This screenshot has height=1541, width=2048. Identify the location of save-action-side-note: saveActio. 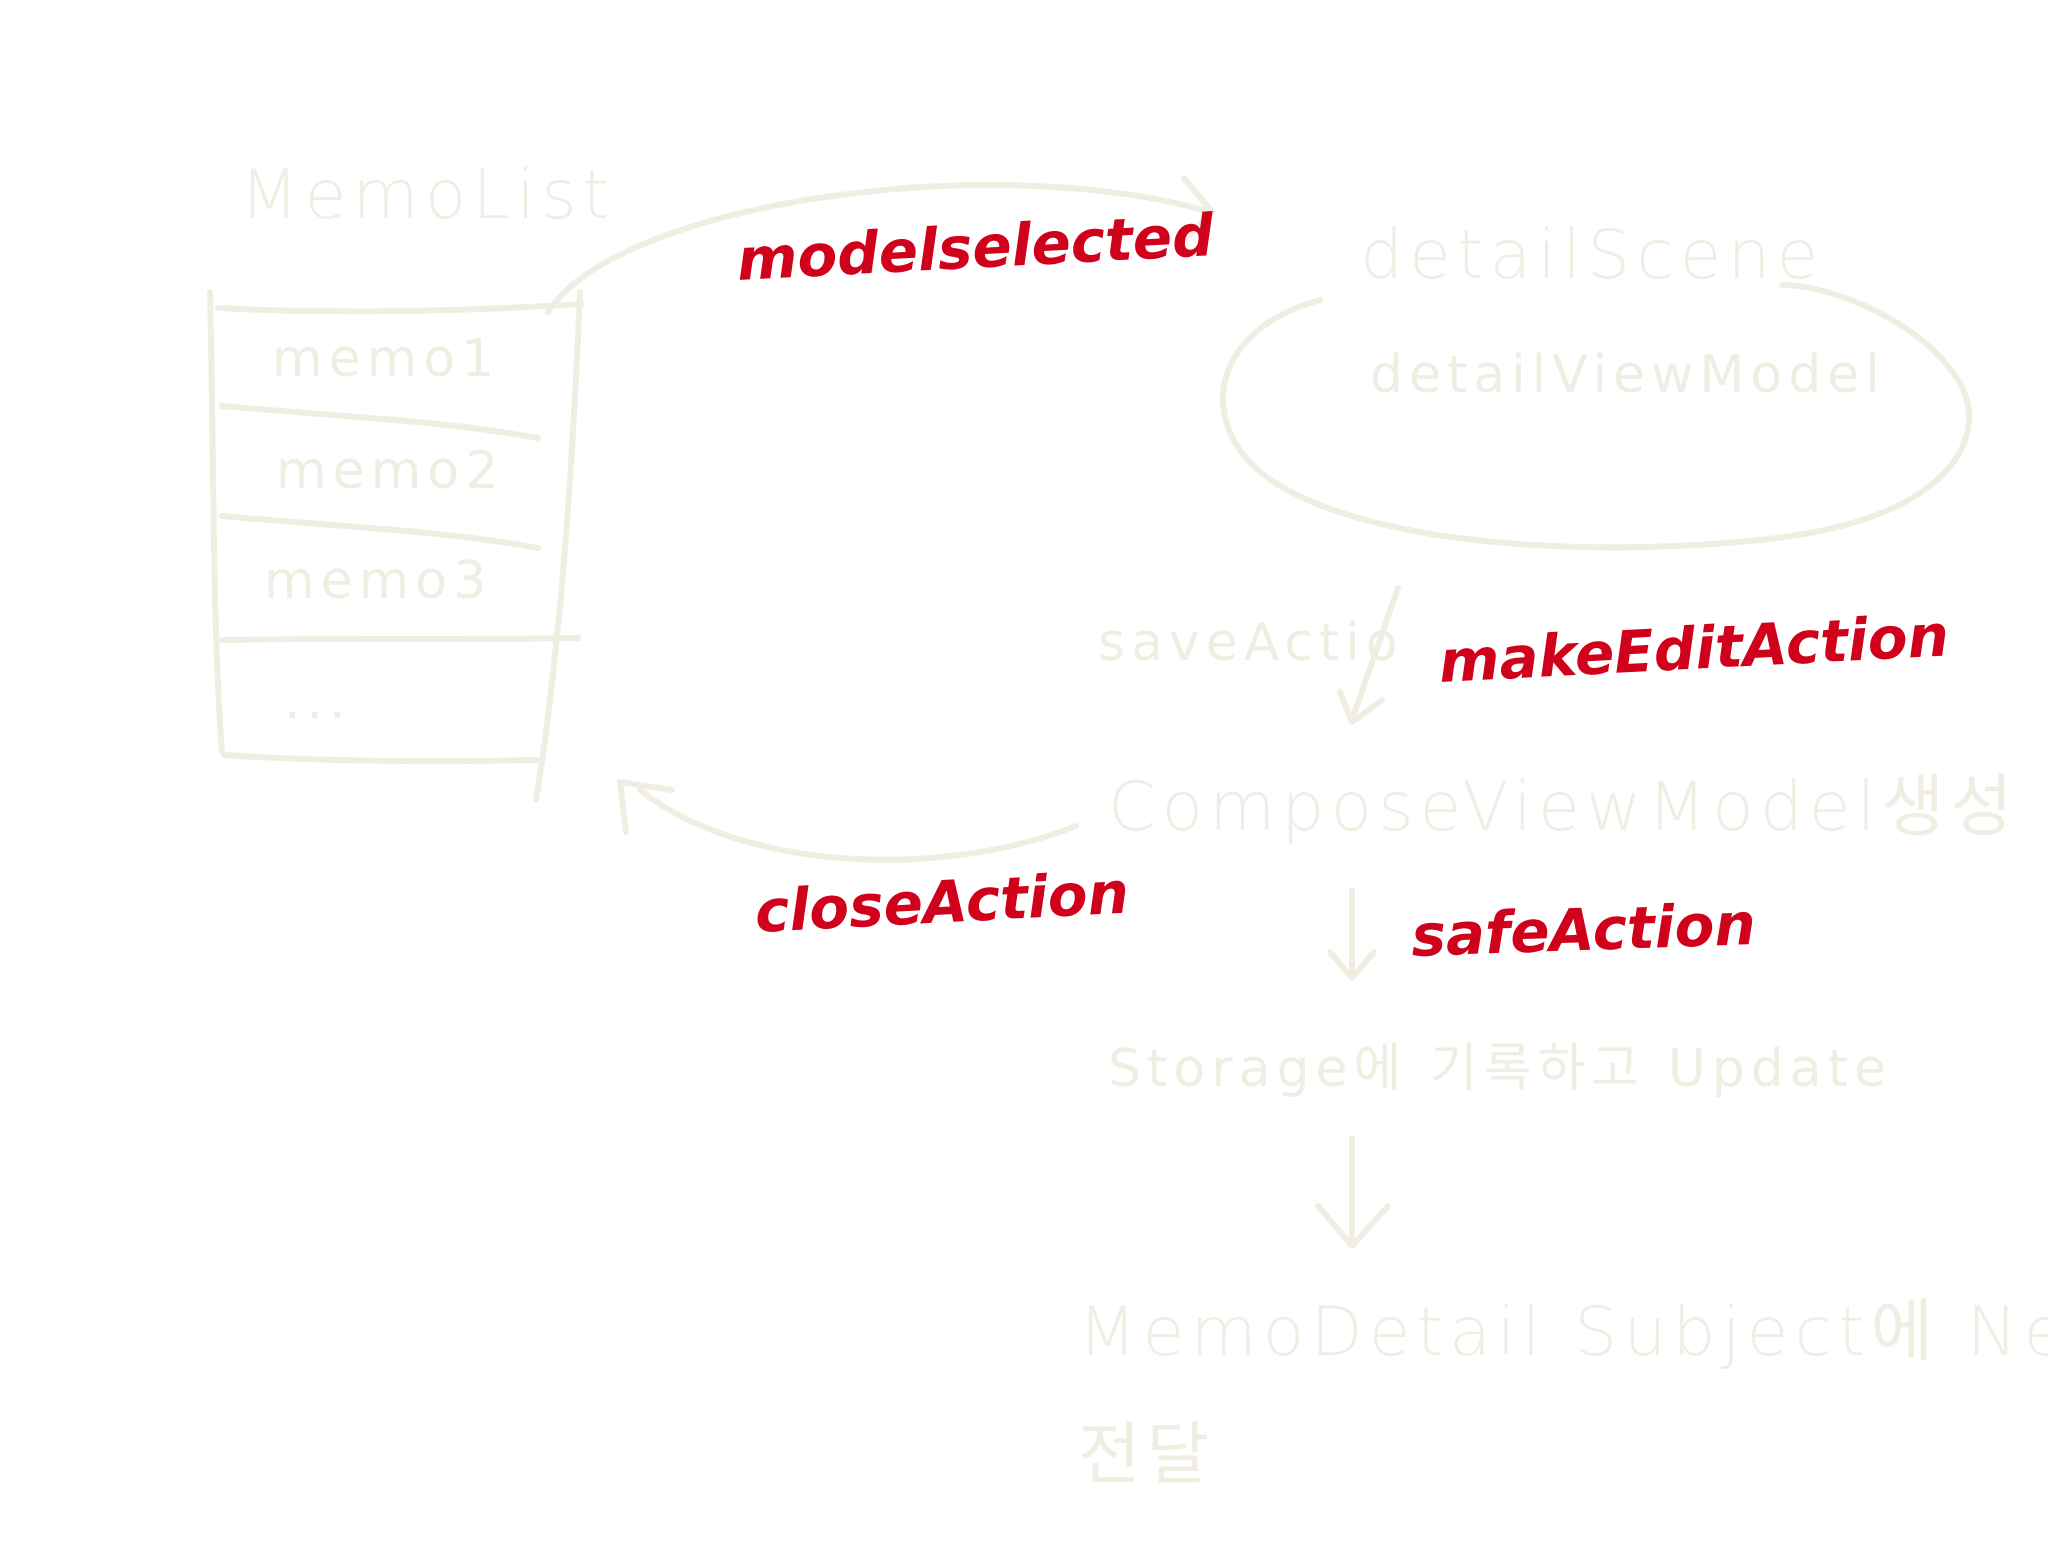
(1251, 643).